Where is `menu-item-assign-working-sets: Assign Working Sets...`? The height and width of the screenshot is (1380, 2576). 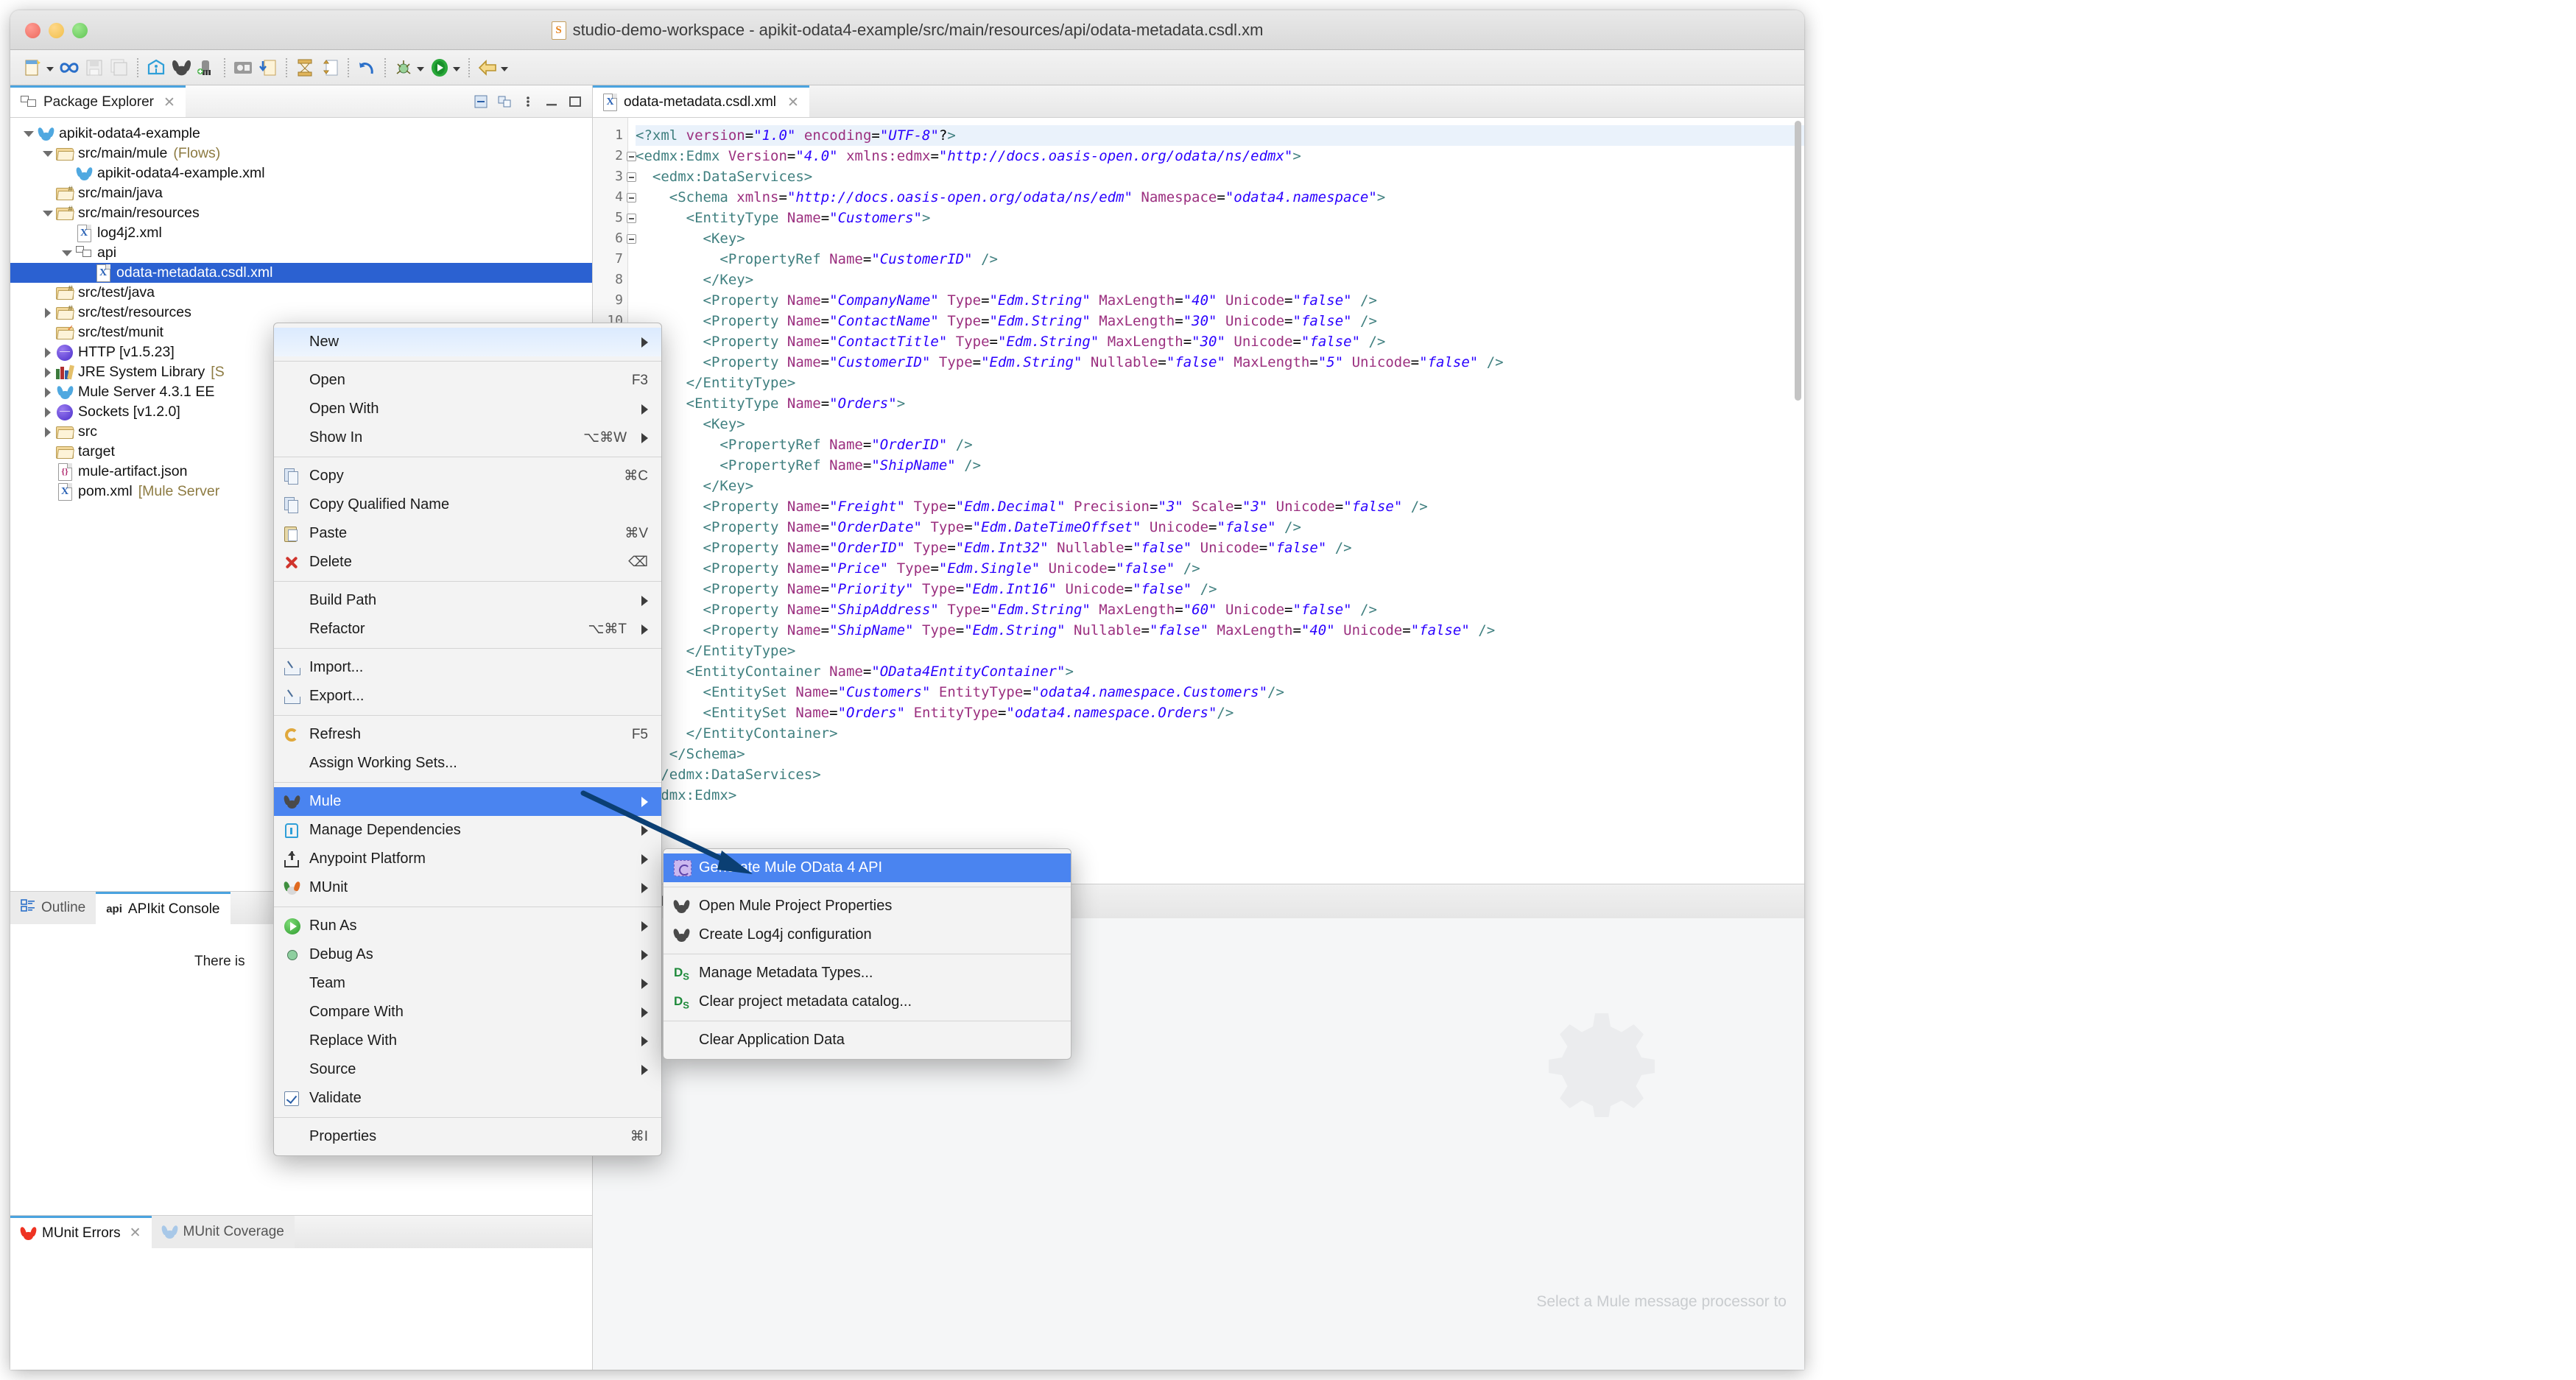
menu-item-assign-working-sets: Assign Working Sets... is located at coordinates (467, 763).